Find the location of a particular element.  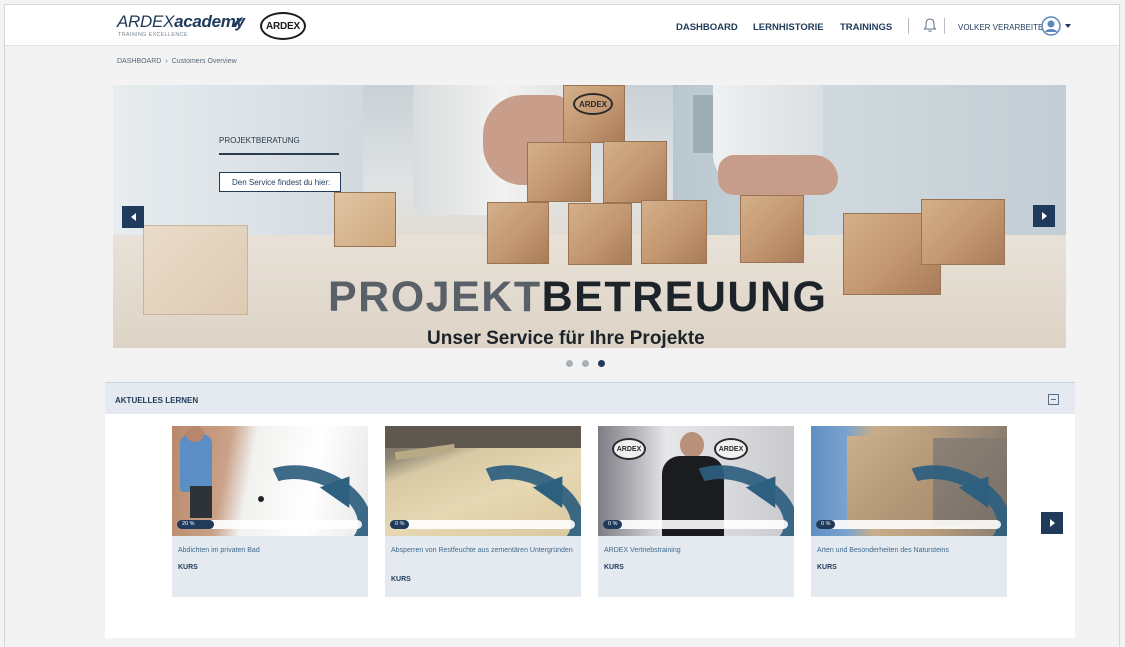

thumb-person-head is located at coordinates (195, 434).